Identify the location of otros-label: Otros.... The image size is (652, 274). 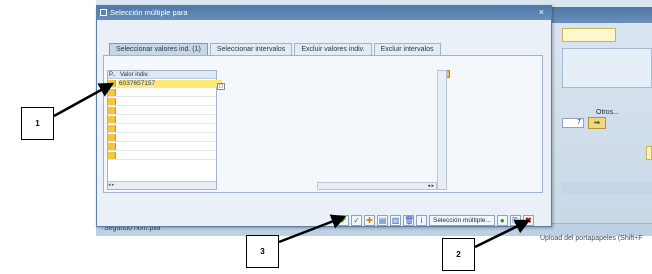
(607, 112).